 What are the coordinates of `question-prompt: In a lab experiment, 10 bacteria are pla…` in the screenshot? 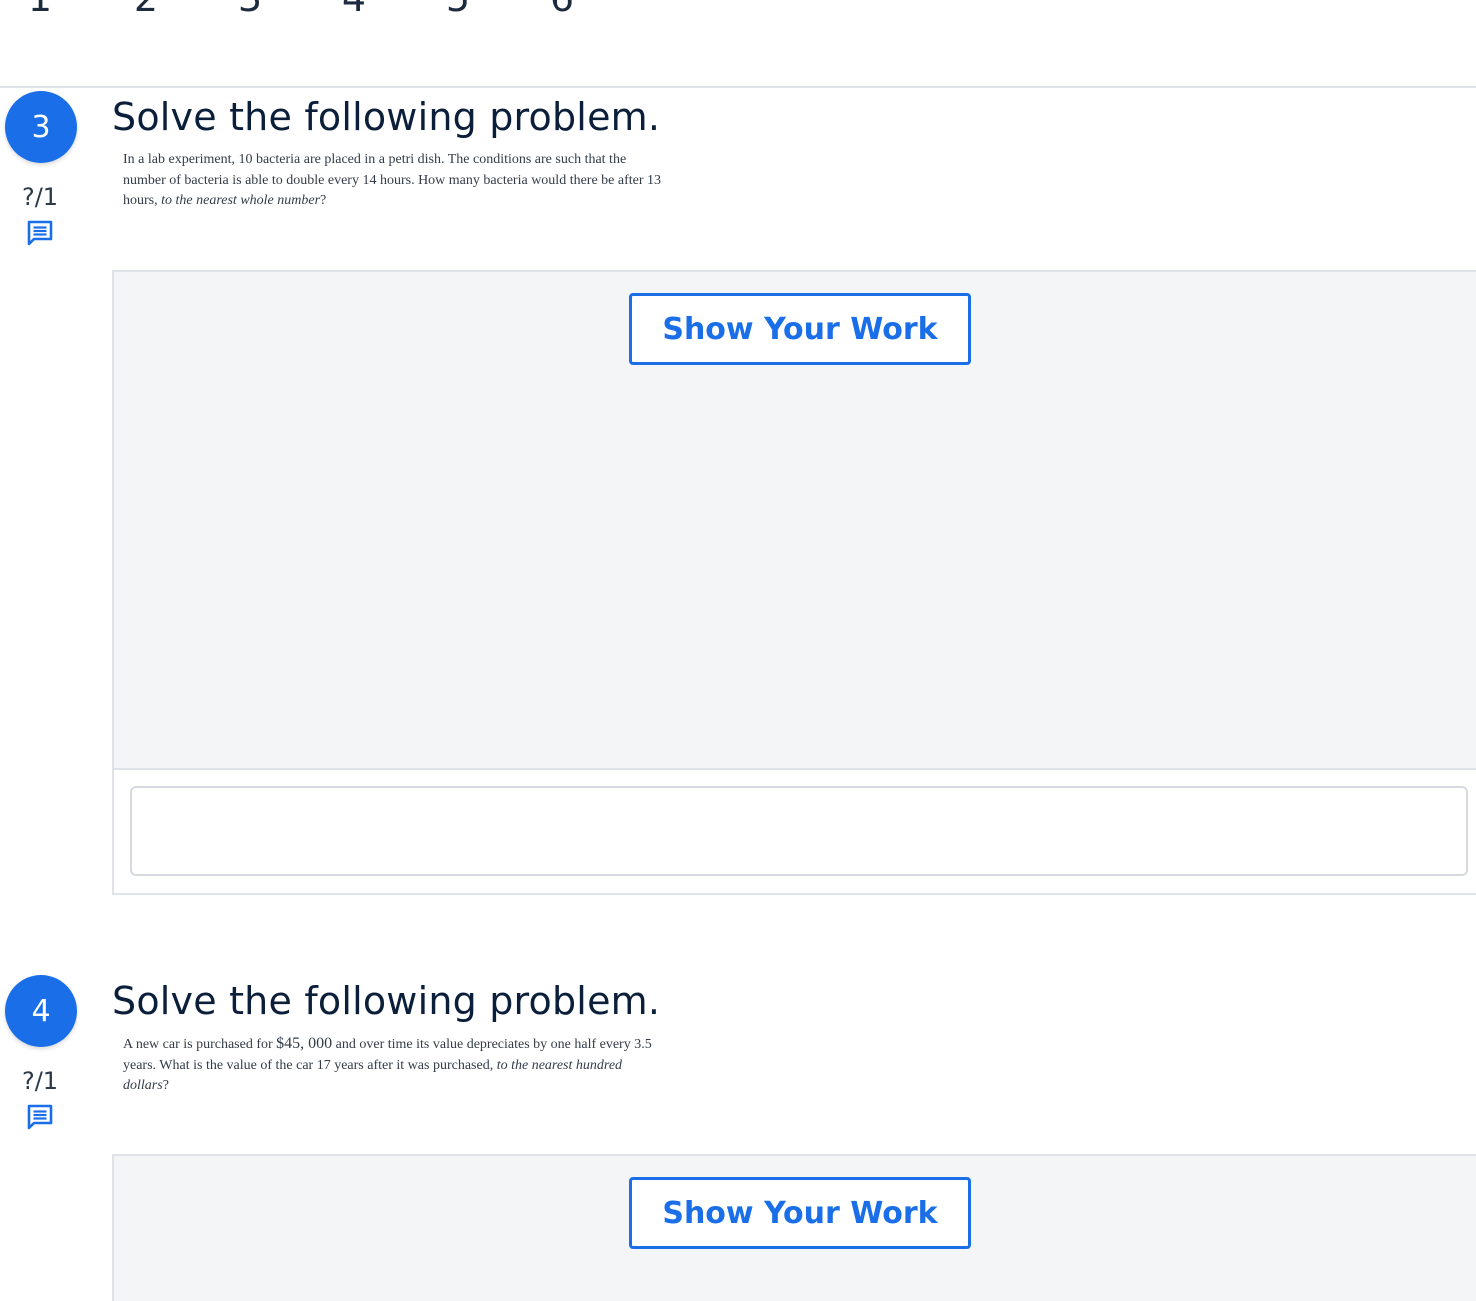 It's located at (393, 181).